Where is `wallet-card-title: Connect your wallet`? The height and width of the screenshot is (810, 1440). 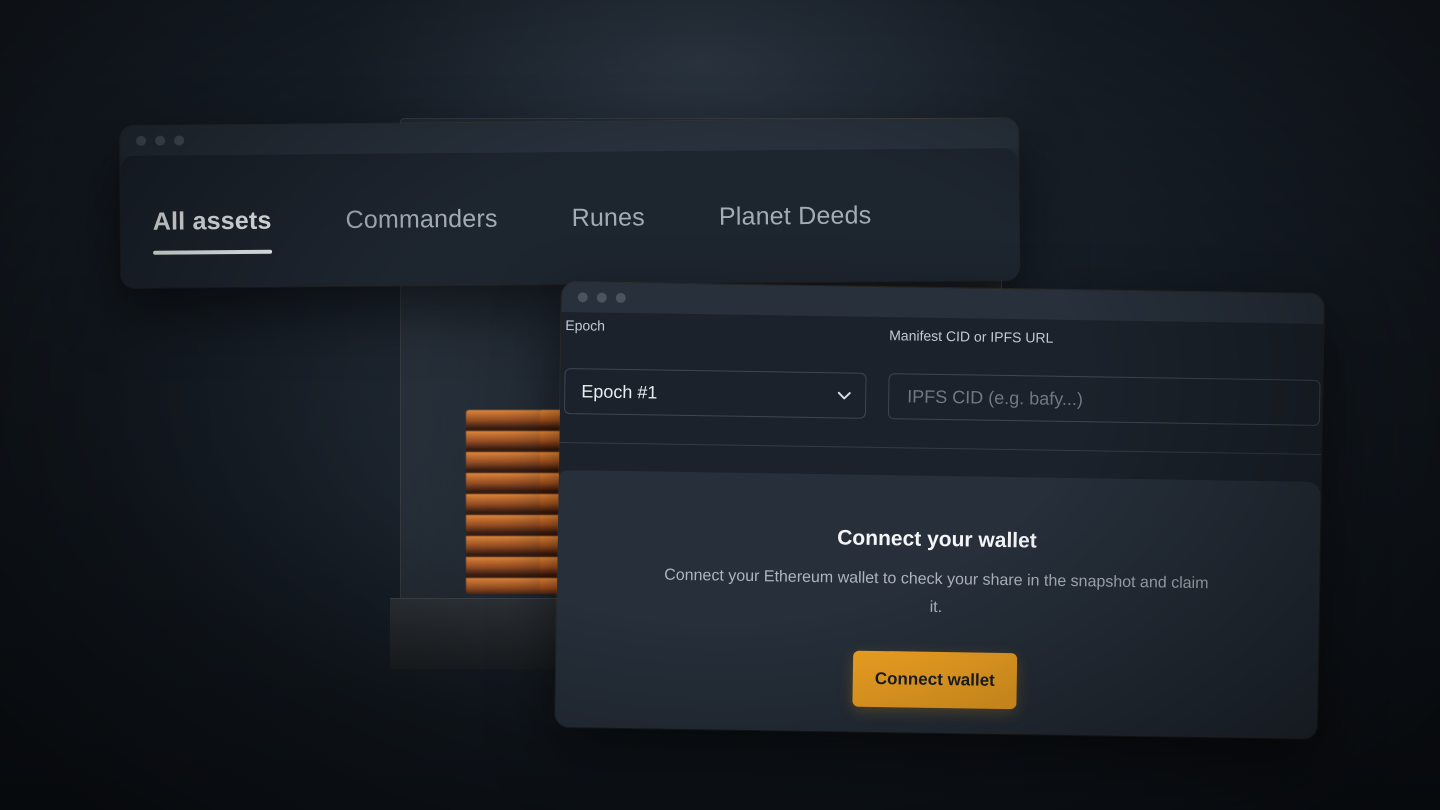 wallet-card-title: Connect your wallet is located at coordinates (937, 539).